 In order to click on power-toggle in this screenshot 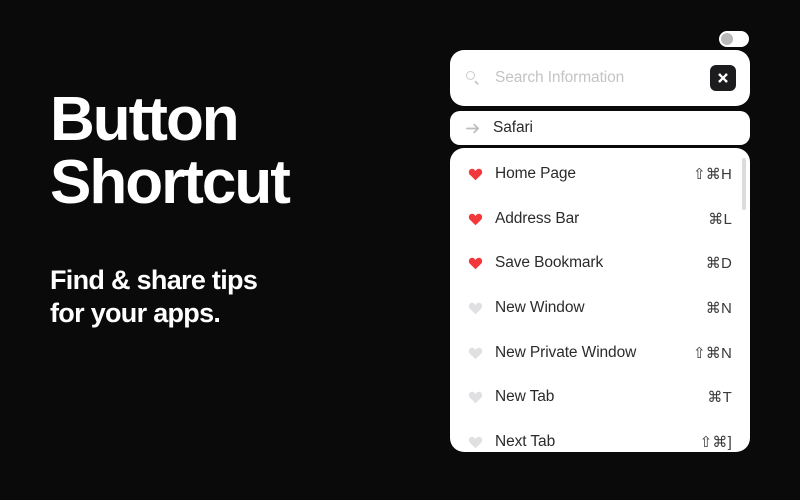, I will do `click(734, 39)`.